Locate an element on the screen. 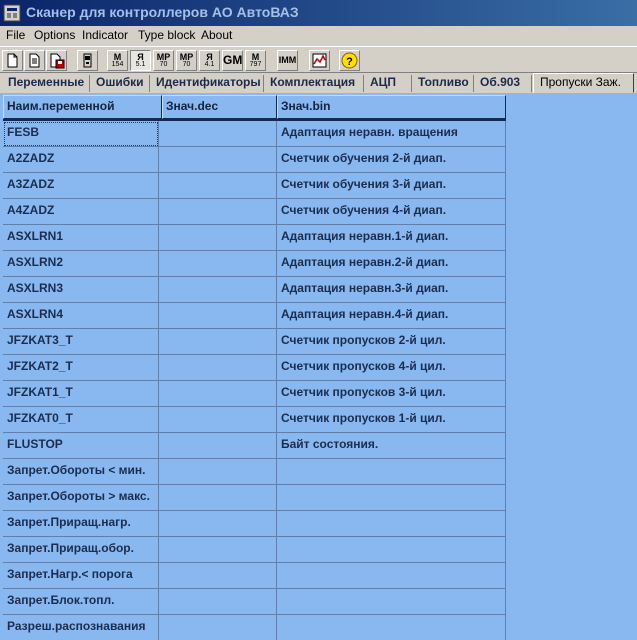  menu-file: File is located at coordinates (15, 35).